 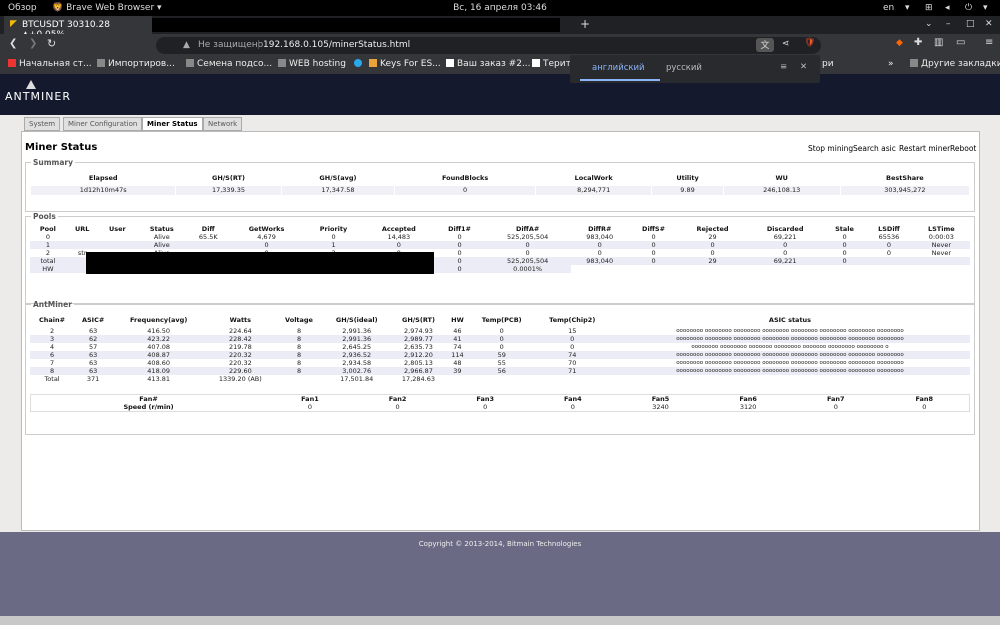 What do you see at coordinates (240, 339) in the screenshot?
I see `chain-cell: 228.42` at bounding box center [240, 339].